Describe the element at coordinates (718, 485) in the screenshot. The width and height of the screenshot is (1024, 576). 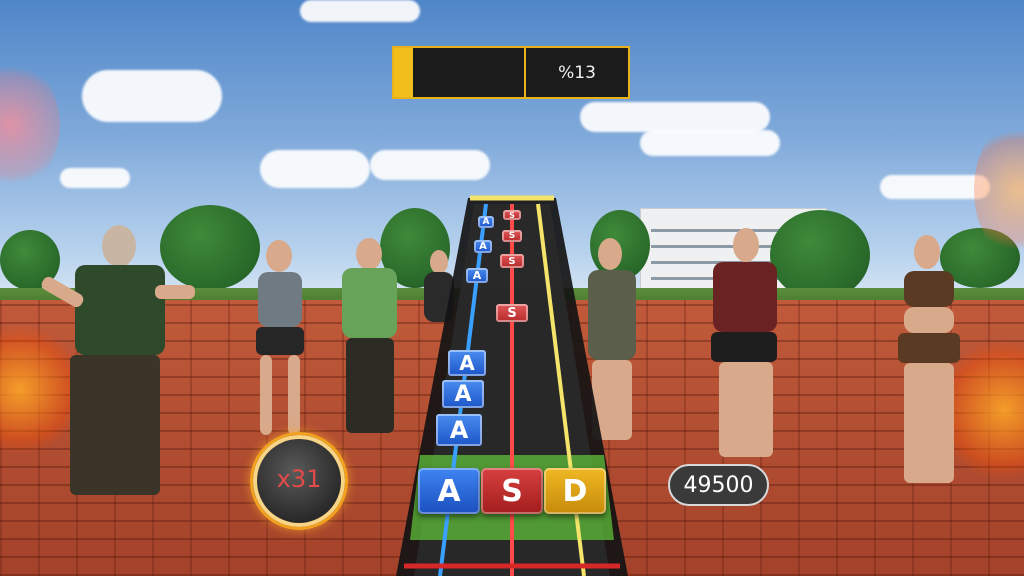
I see `score-display: 49500` at that location.